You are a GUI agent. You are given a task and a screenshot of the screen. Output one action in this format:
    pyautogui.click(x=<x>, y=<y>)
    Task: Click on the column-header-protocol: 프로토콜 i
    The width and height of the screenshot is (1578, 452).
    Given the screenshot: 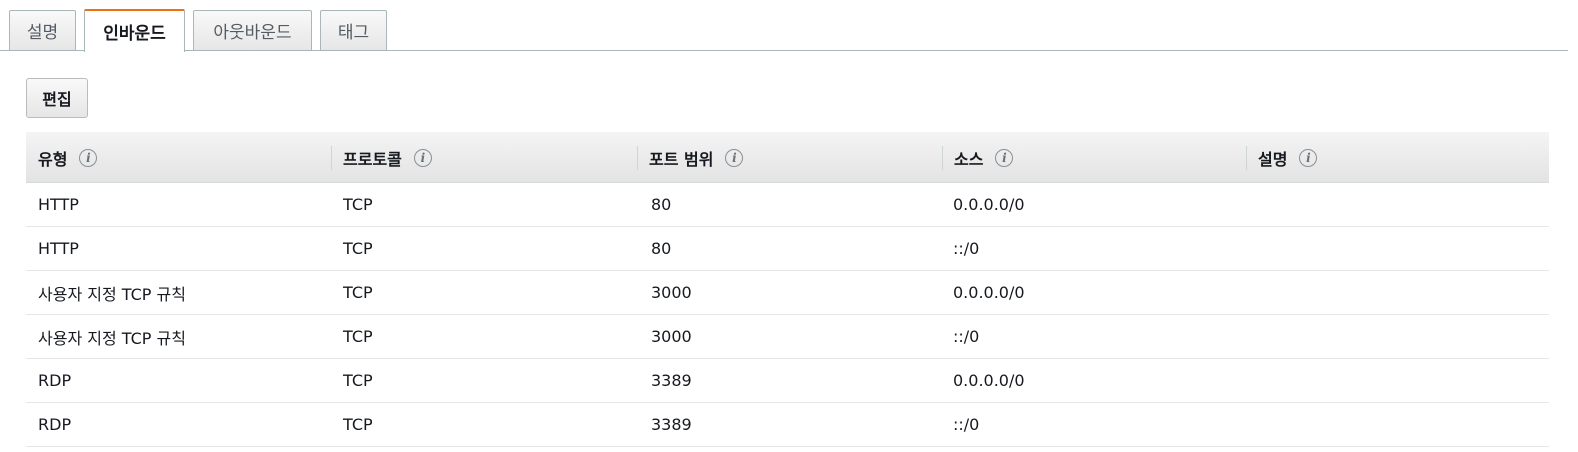 What is the action you would take?
    pyautogui.click(x=381, y=157)
    